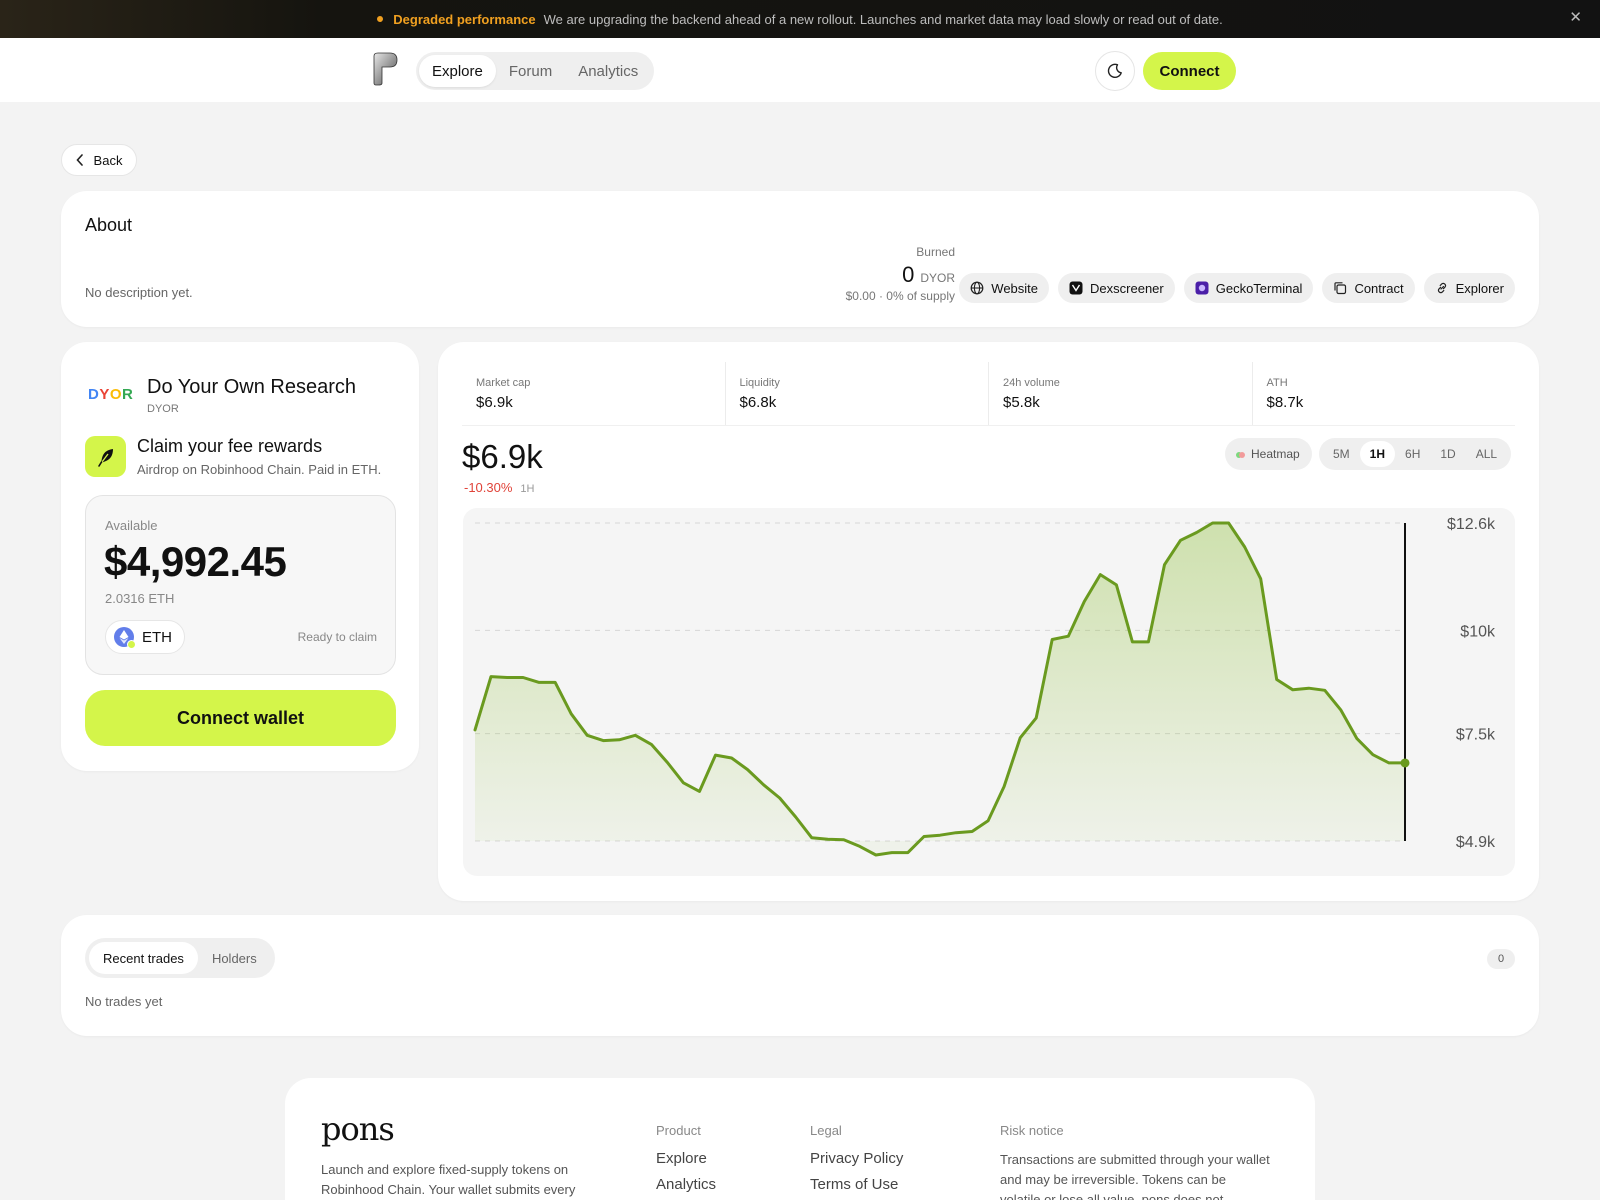 This screenshot has width=1600, height=1200. I want to click on trades-count-badge: 0, so click(1501, 959).